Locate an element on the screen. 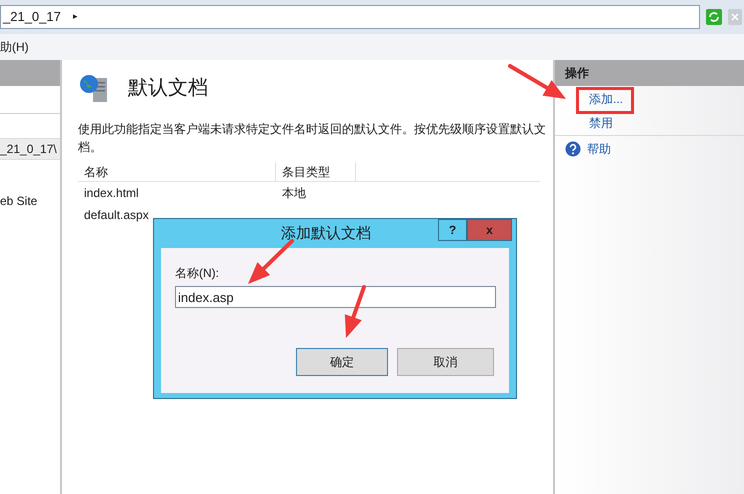  panel-heading: 操作 is located at coordinates (649, 73).